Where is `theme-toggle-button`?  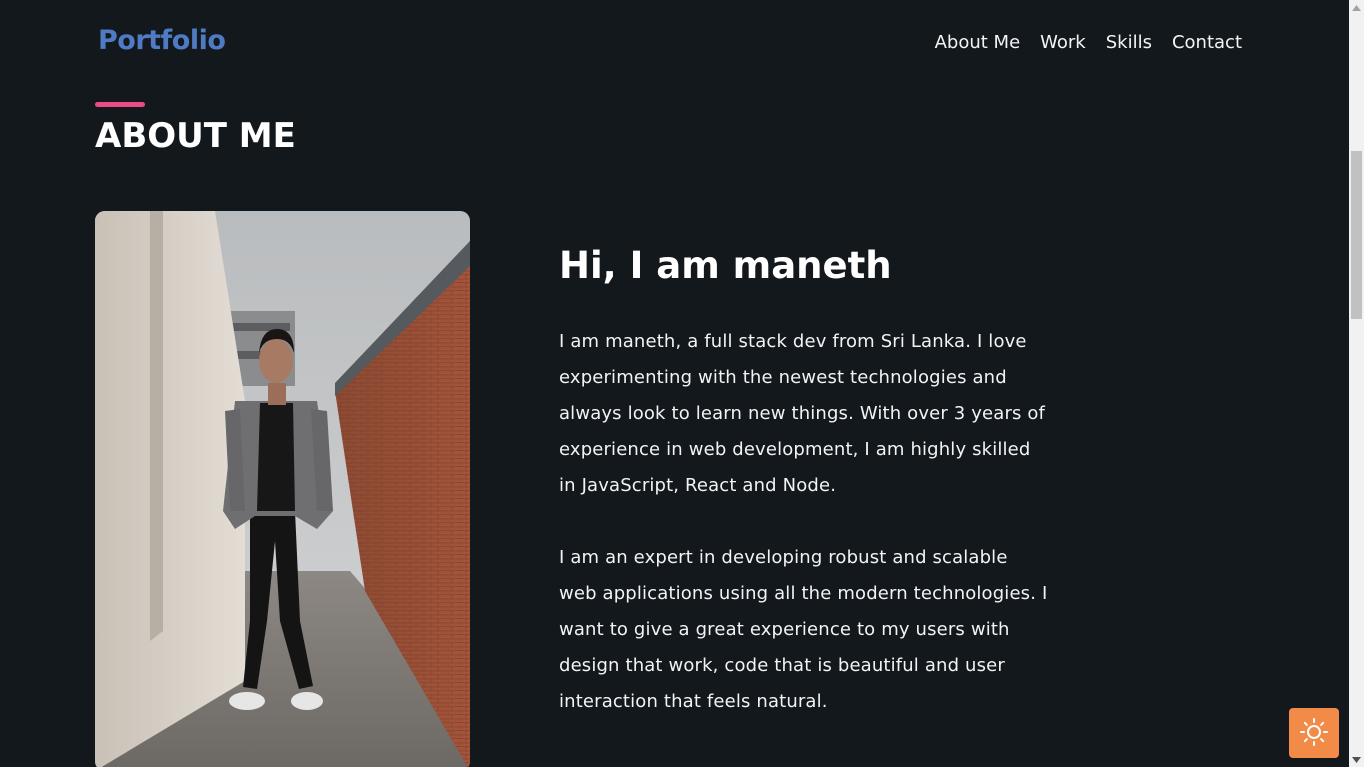
theme-toggle-button is located at coordinates (1314, 733).